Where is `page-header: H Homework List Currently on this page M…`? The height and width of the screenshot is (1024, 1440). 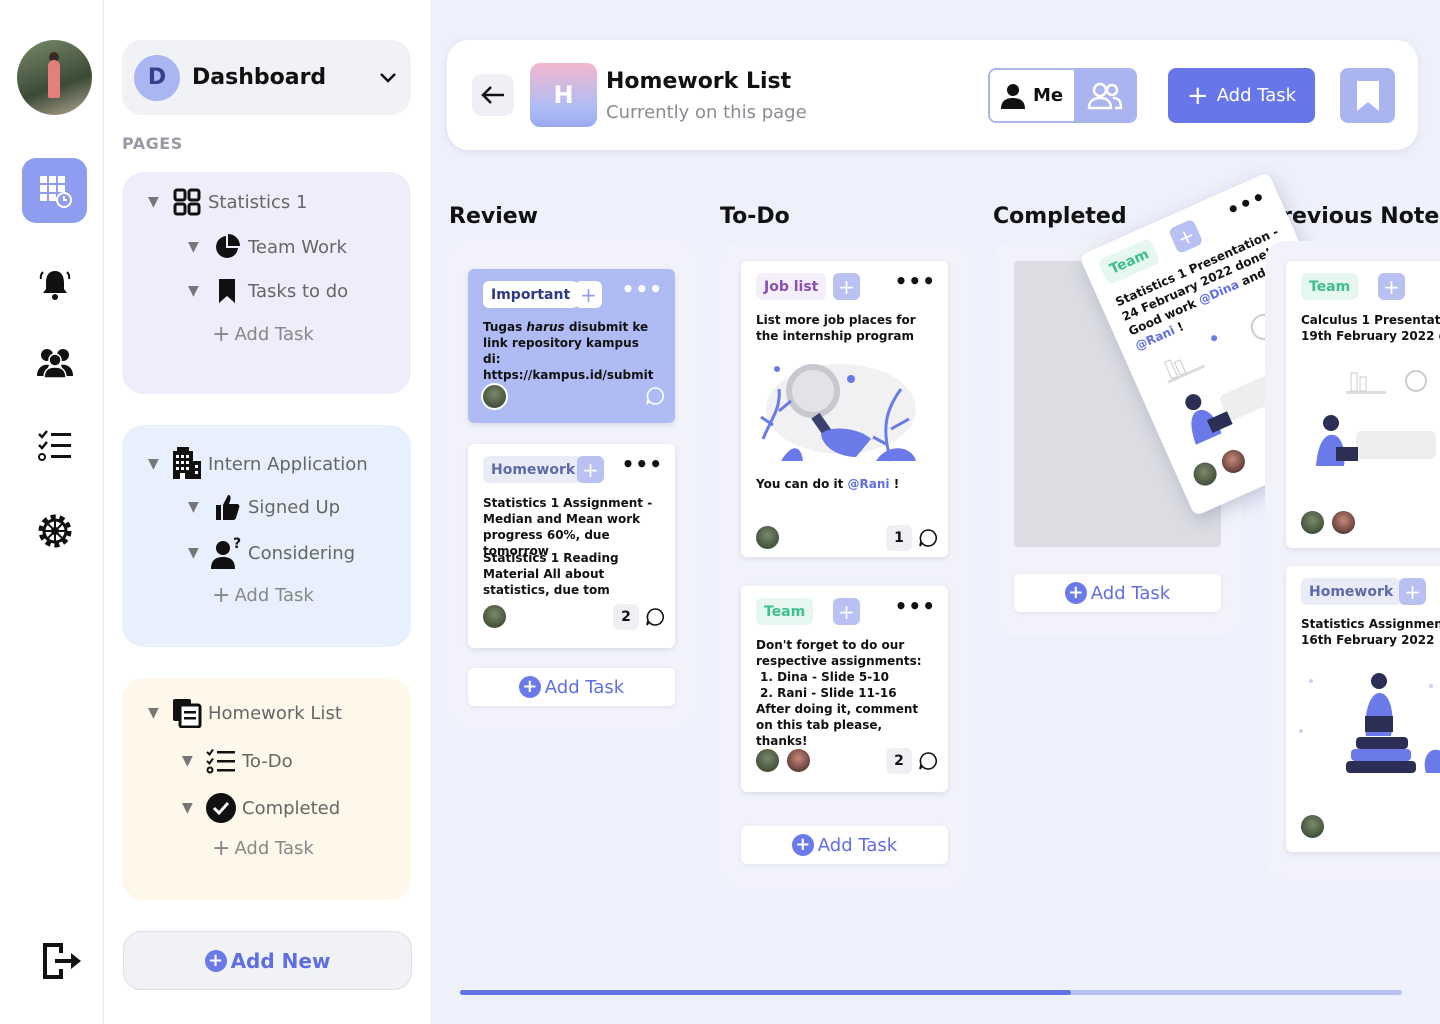
page-header: H Homework List Currently on this page M… is located at coordinates (932, 95).